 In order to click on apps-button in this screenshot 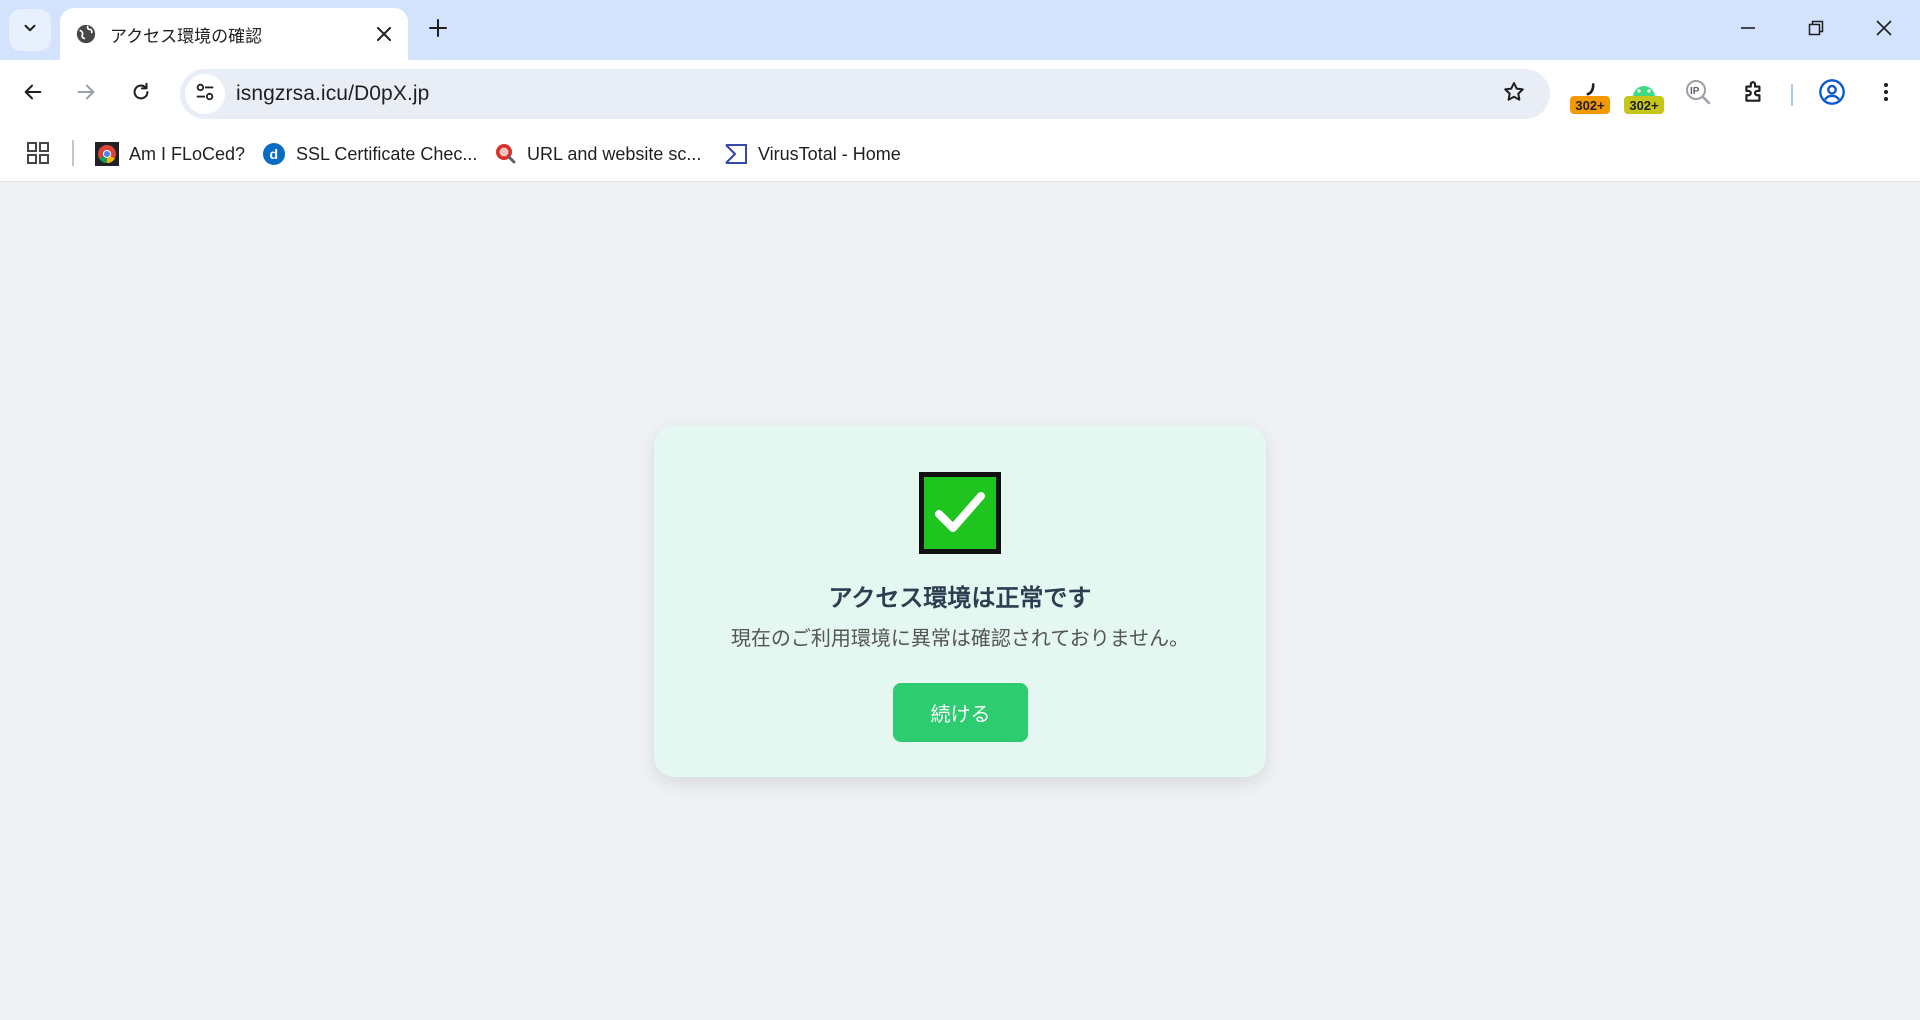, I will do `click(38, 155)`.